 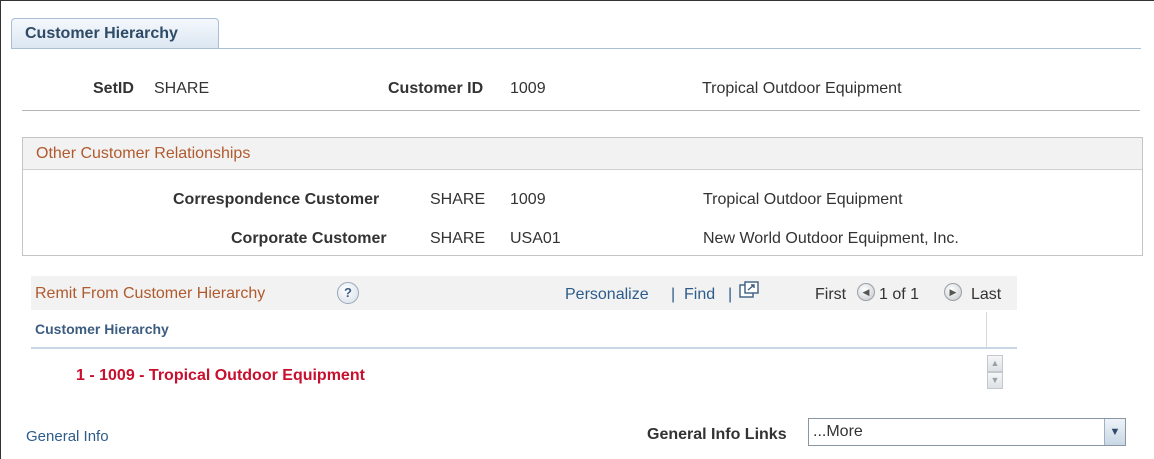 I want to click on corporate-customer-label: Corporate Customer, so click(x=309, y=238).